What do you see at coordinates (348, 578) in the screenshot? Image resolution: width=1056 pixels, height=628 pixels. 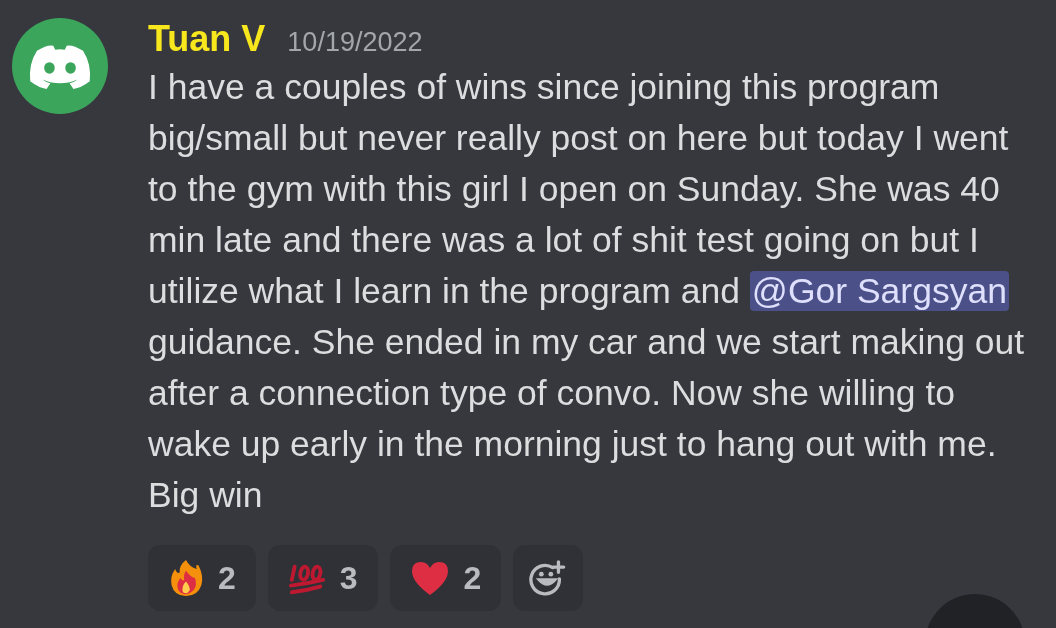 I see `reaction-count: 3` at bounding box center [348, 578].